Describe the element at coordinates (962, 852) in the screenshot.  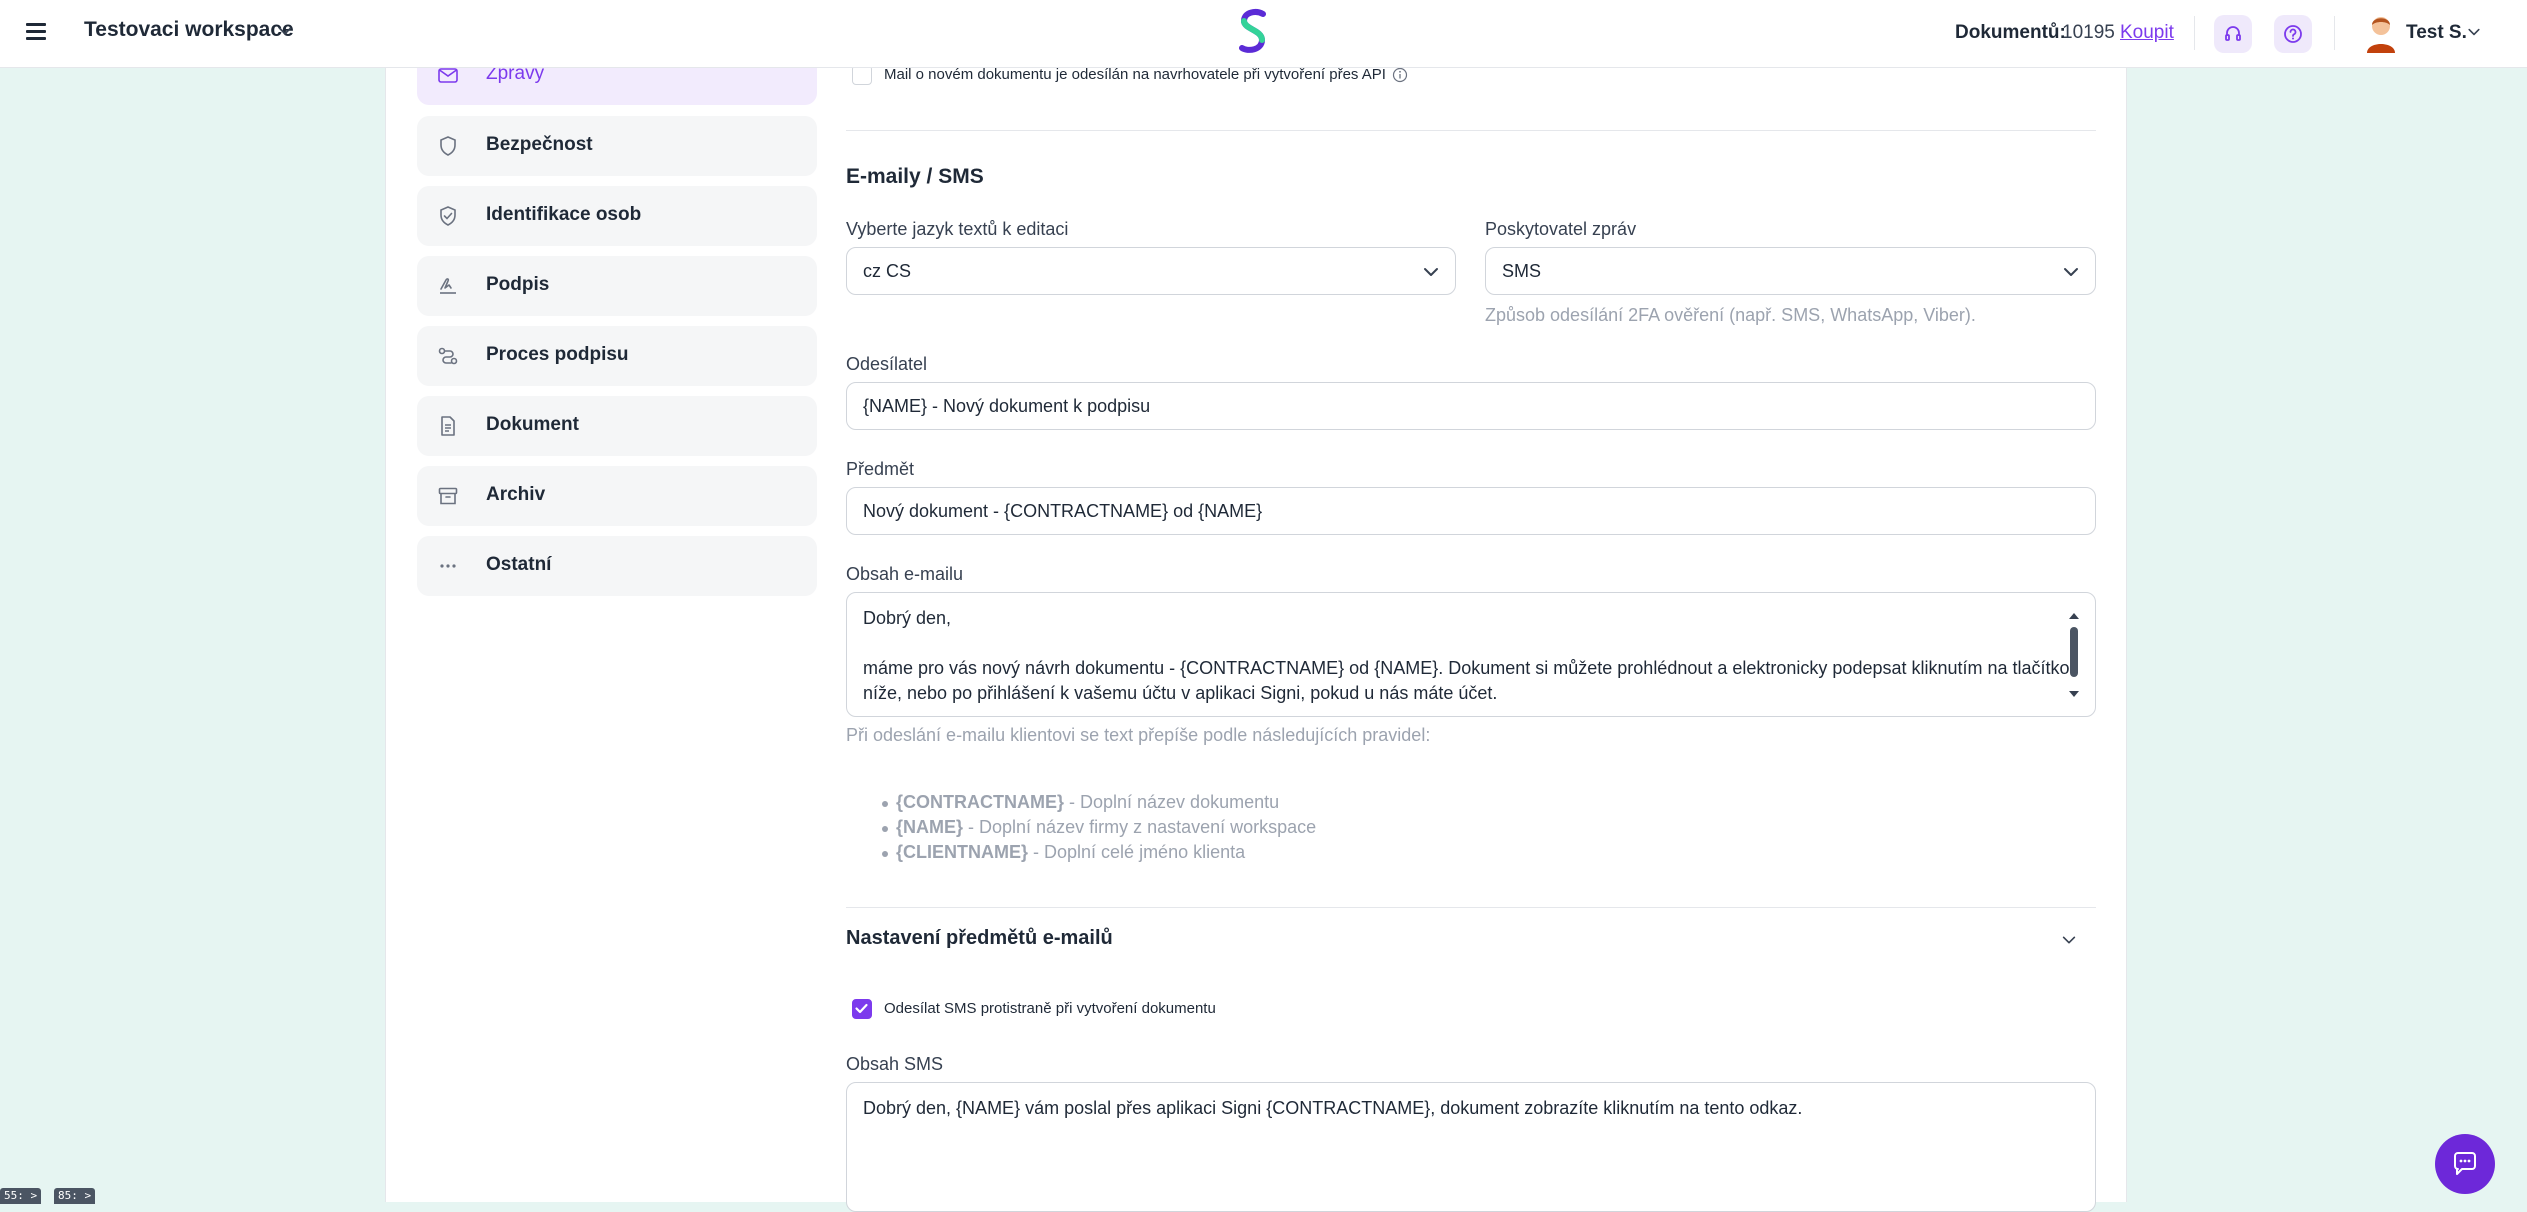
I see `rule-token: {CLIENTNAME}` at that location.